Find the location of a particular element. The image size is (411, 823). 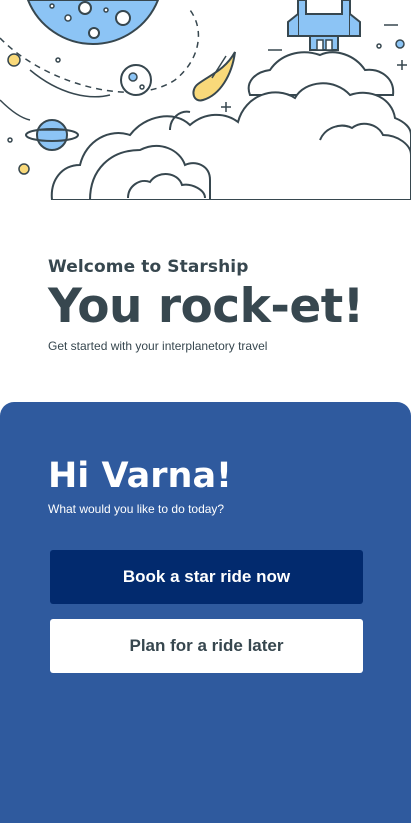

greeting-question: What would you like to do today? is located at coordinates (136, 509).